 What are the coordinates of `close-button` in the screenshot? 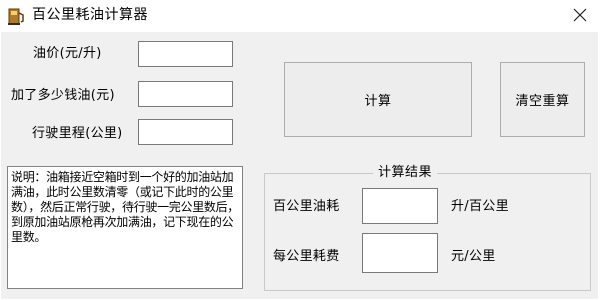 It's located at (580, 15).